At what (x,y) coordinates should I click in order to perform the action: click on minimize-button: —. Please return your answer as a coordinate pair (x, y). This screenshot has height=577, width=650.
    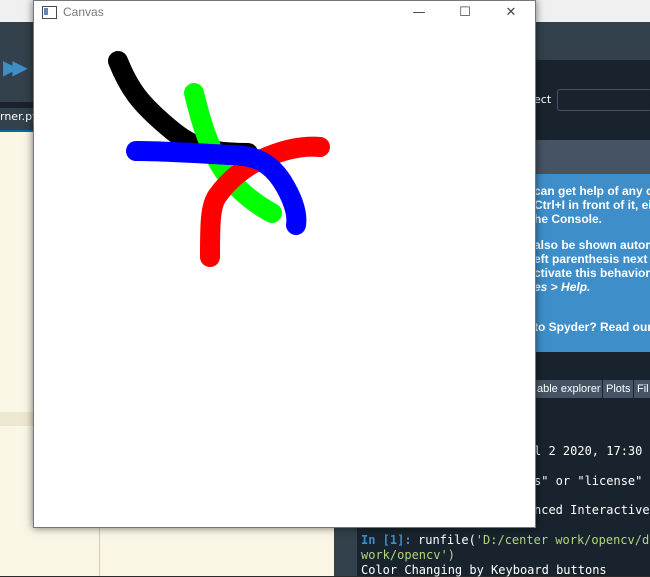
    Looking at the image, I should click on (419, 13).